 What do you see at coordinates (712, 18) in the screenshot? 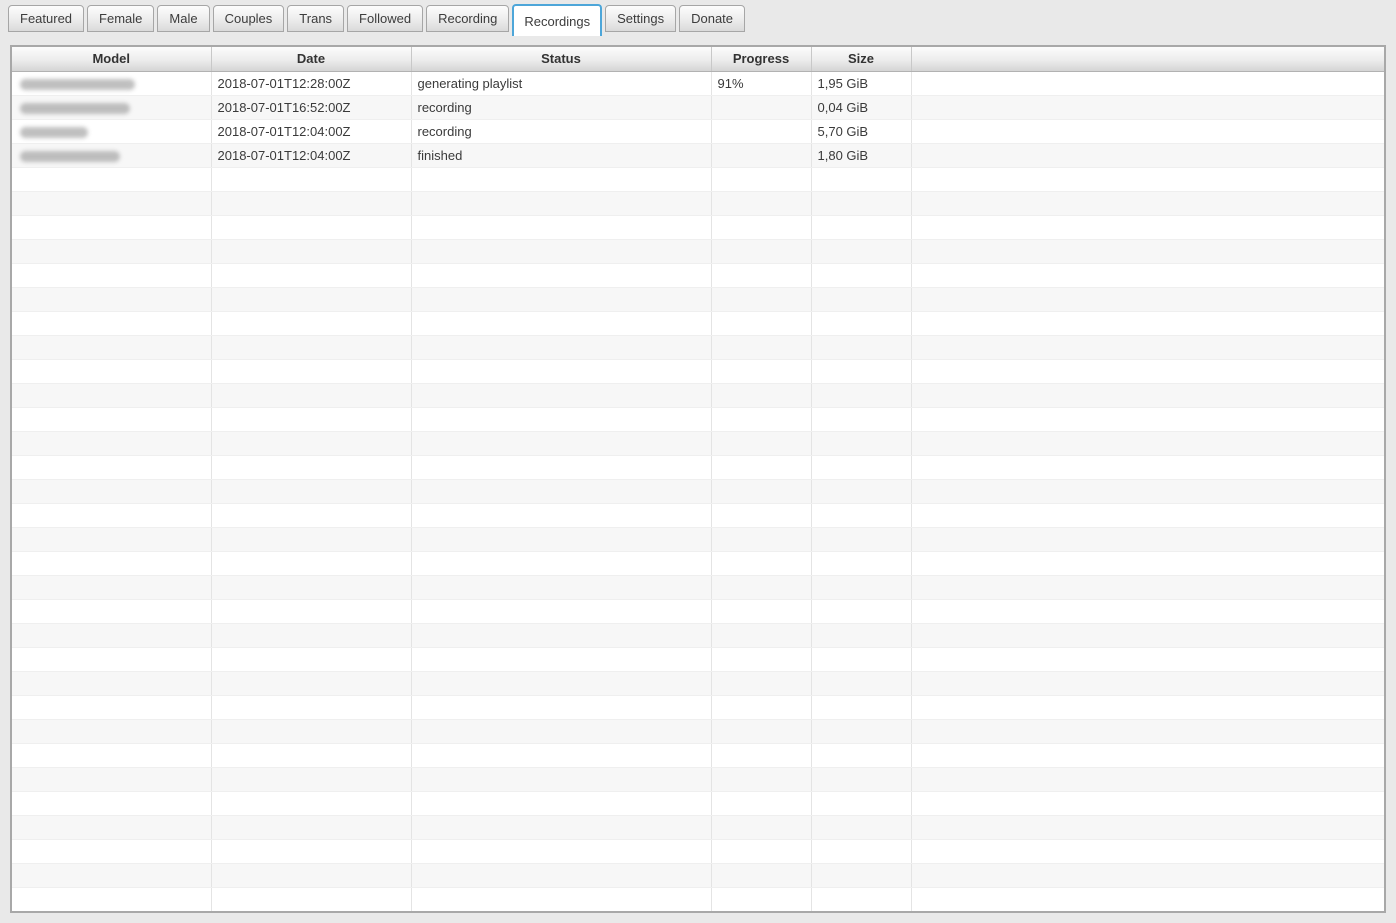
I see `tab-donate: Donate` at bounding box center [712, 18].